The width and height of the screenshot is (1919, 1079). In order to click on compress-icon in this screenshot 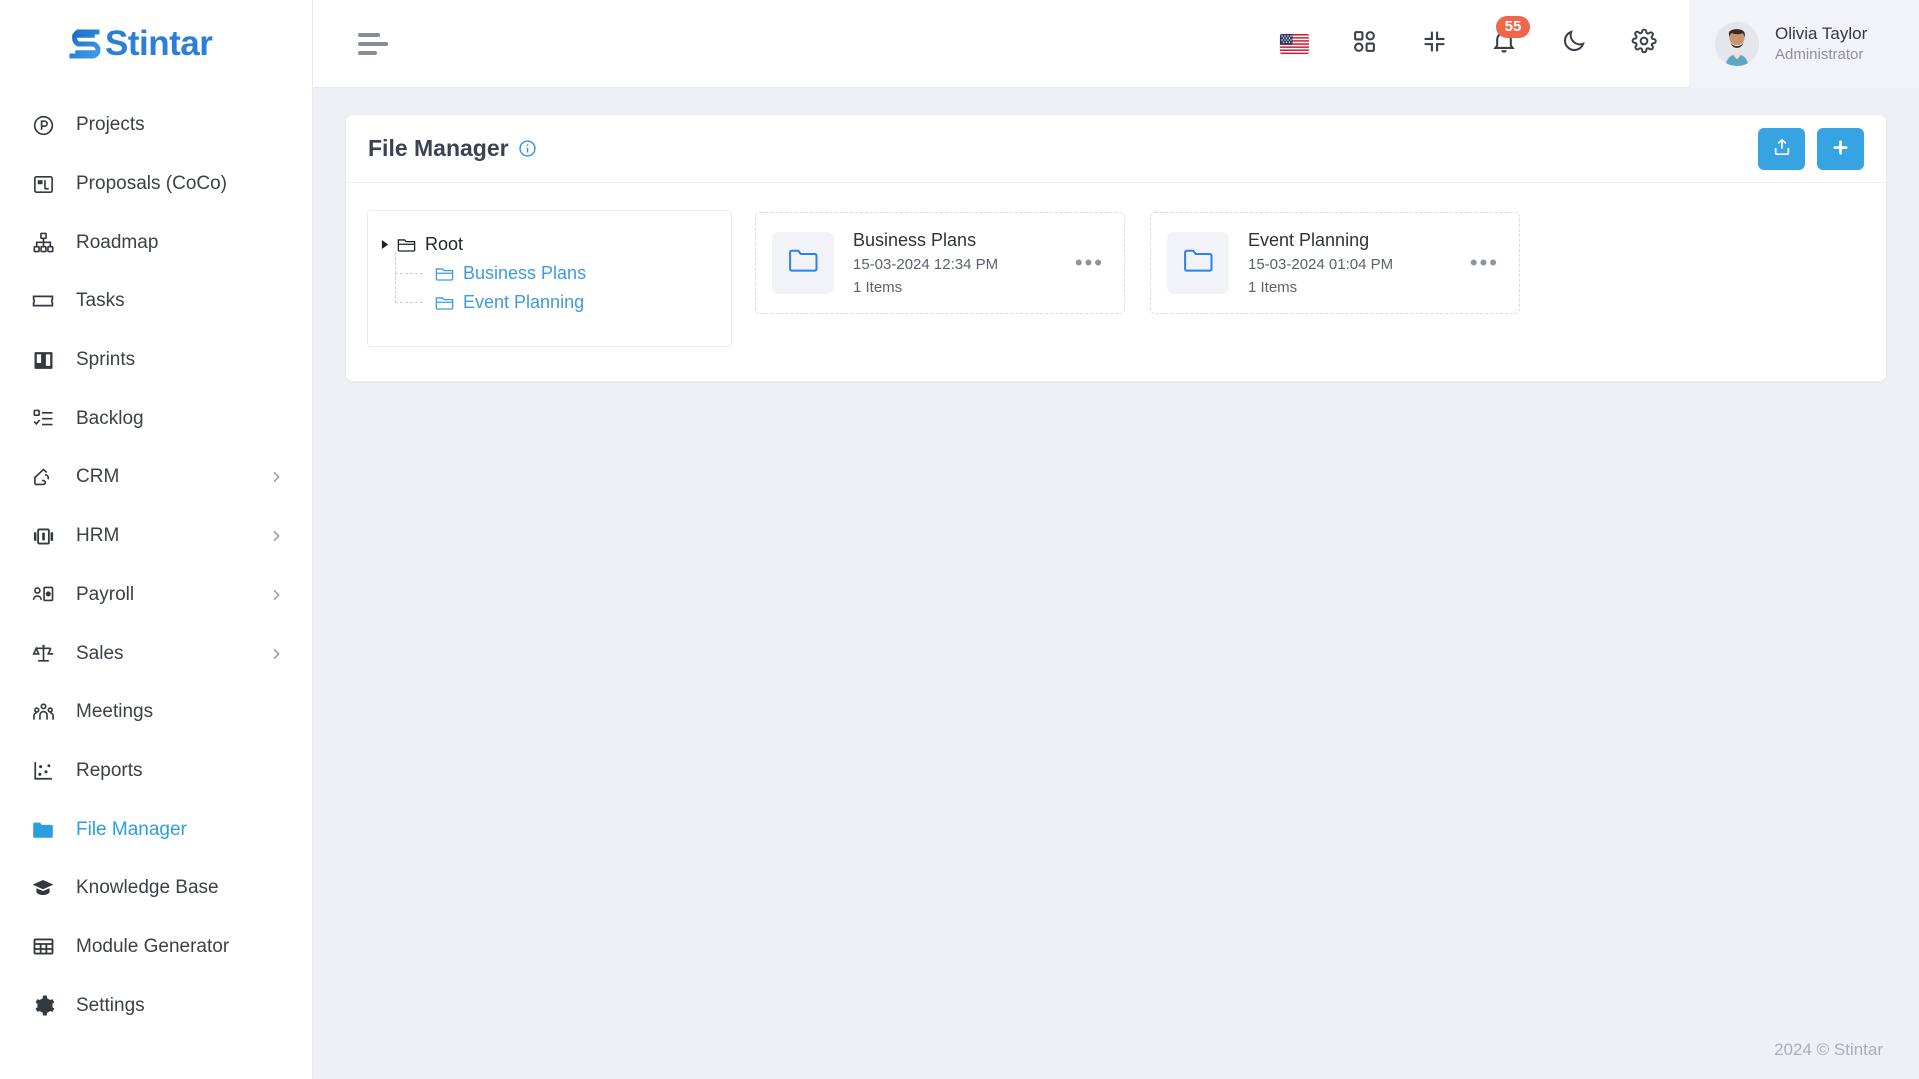, I will do `click(1434, 44)`.